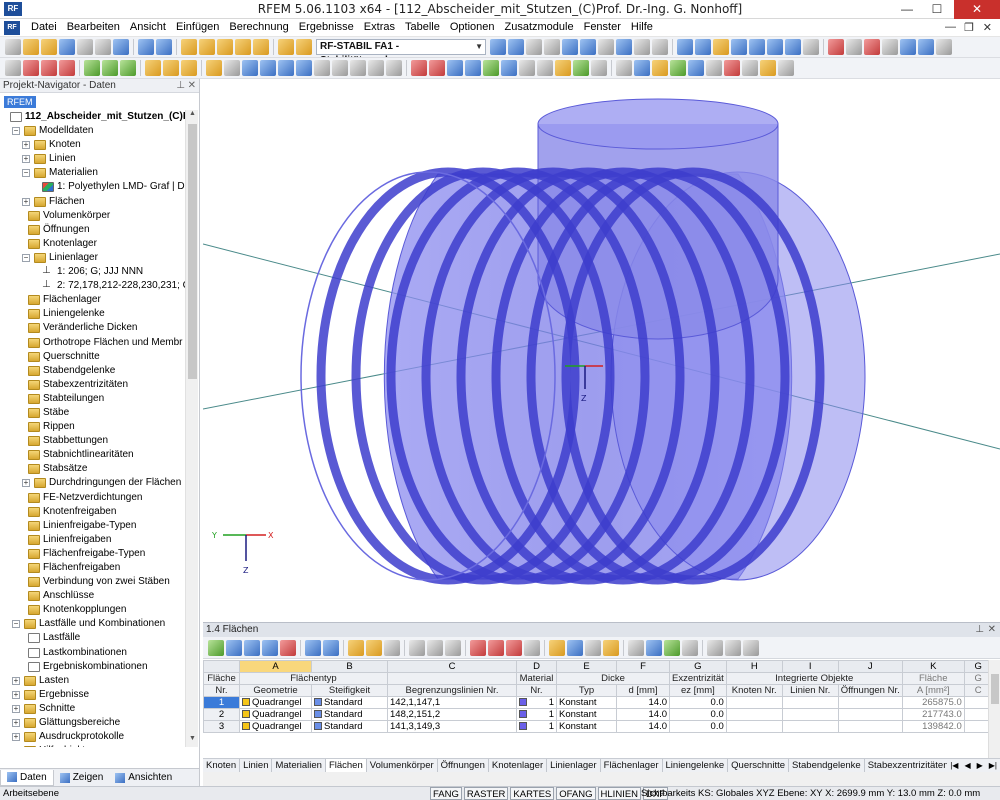  I want to click on table-delete-icon, so click(288, 647).